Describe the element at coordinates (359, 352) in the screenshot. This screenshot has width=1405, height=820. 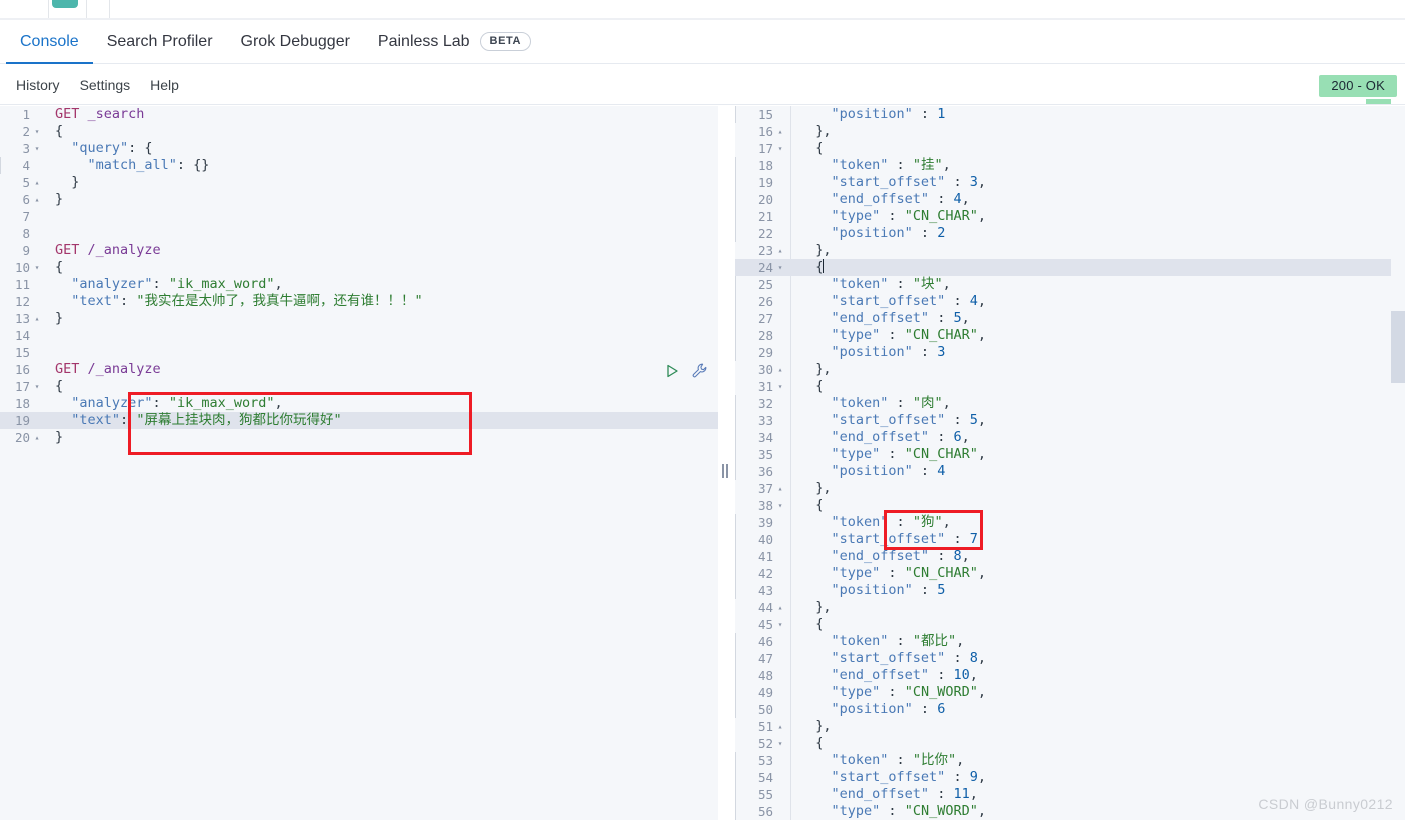
I see `code-line: 15` at that location.